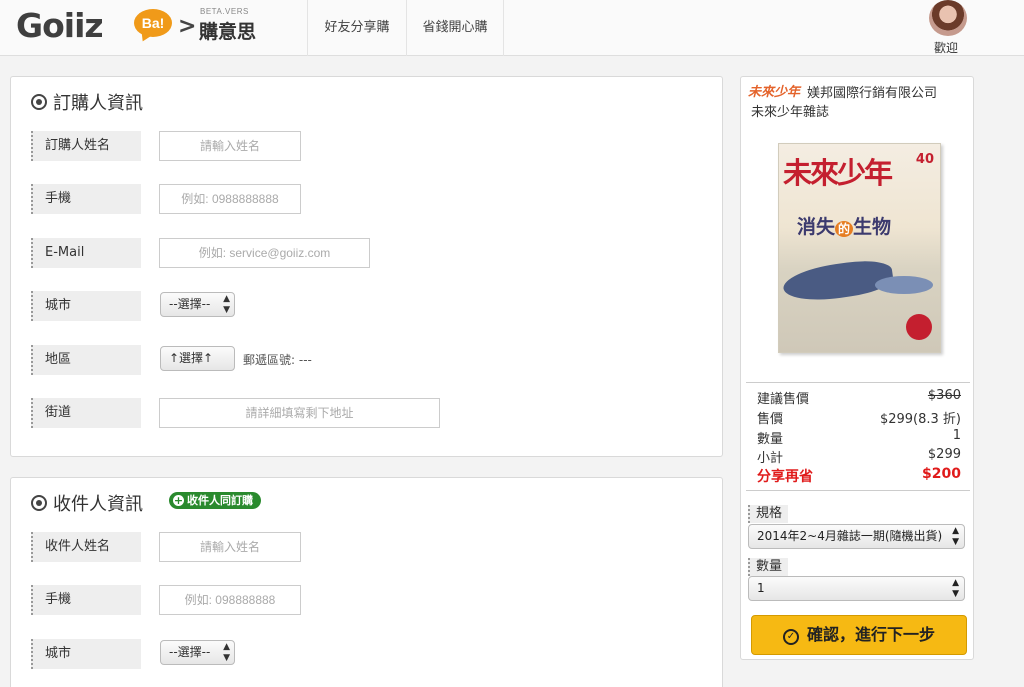  What do you see at coordinates (187, 26) in the screenshot?
I see `logo-arrow-icon: >` at bounding box center [187, 26].